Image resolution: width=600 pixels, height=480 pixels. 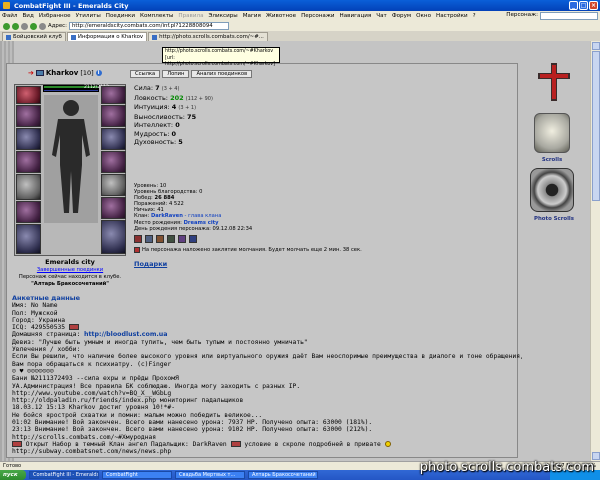 What do you see at coordinates (252, 16) in the screenshot?
I see `menu-magic: Магия` at bounding box center [252, 16].